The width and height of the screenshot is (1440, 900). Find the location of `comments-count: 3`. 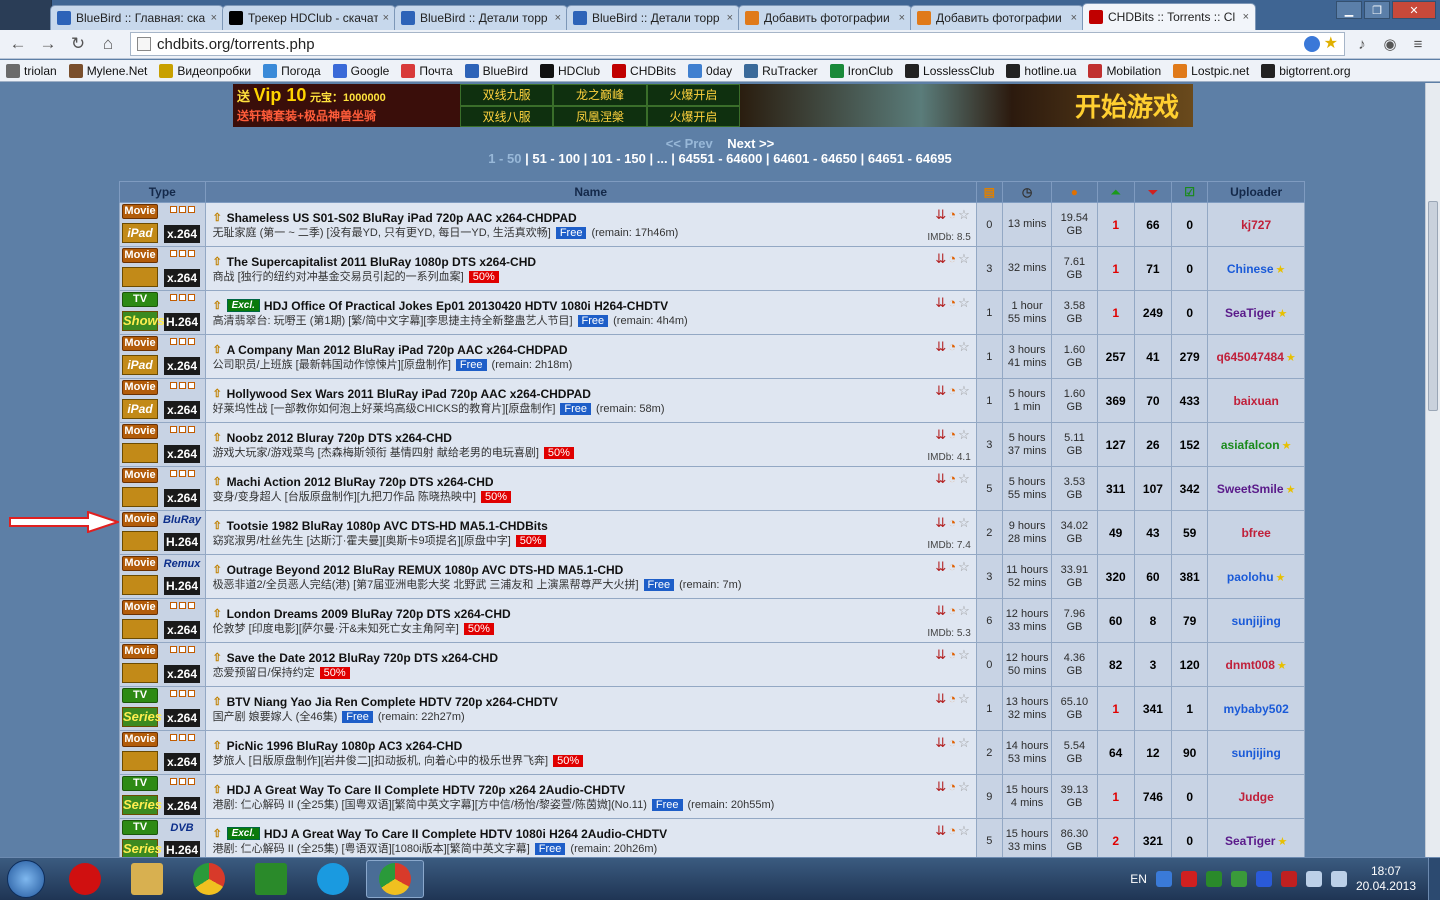

comments-count: 3 is located at coordinates (989, 268).